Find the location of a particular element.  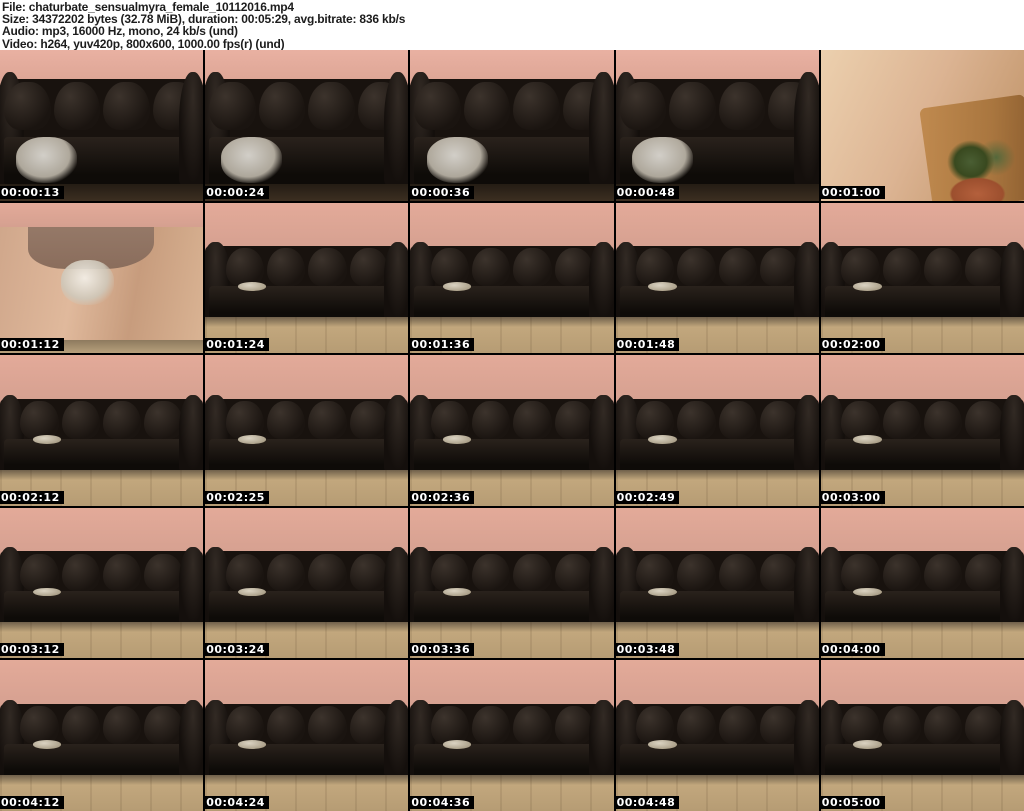

video-thumbnail: 00:00:36 is located at coordinates (512, 125).